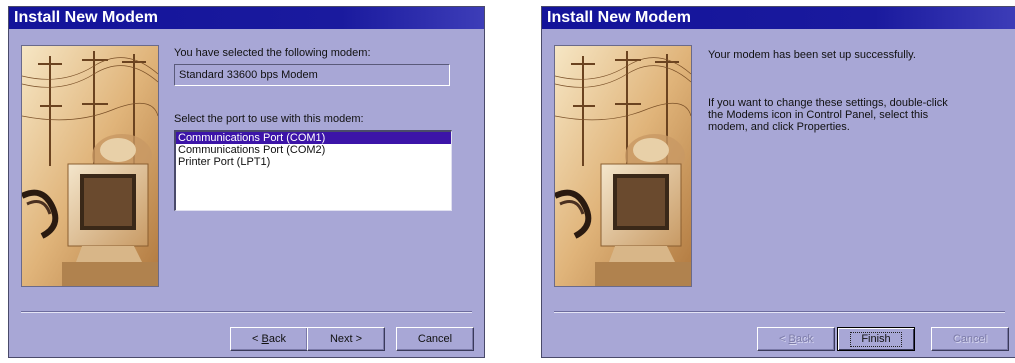 The height and width of the screenshot is (363, 1015). I want to click on port-item-com2: Communications Port (COM2), so click(313, 150).